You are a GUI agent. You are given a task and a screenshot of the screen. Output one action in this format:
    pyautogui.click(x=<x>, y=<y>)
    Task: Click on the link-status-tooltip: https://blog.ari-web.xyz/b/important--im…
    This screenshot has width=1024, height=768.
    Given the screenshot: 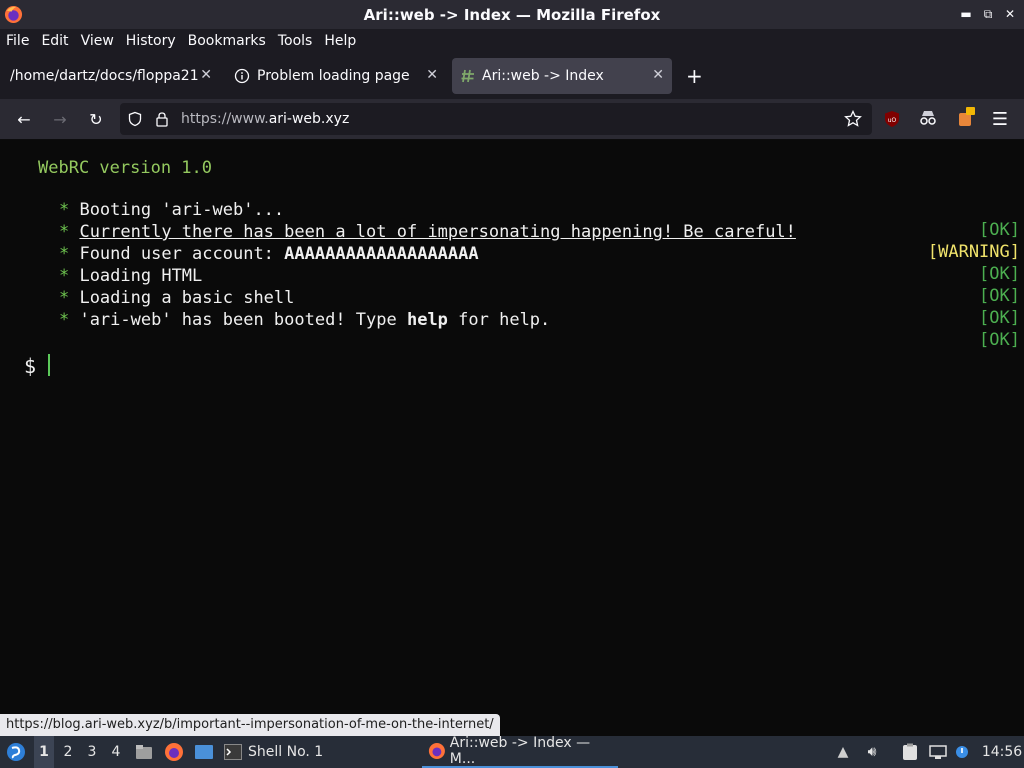 What is the action you would take?
    pyautogui.click(x=250, y=725)
    